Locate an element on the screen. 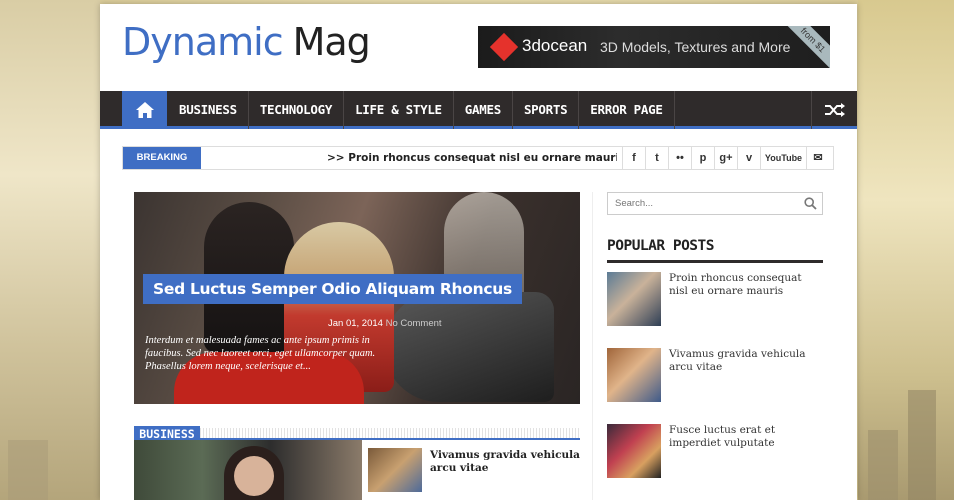  vimeo-icon: v is located at coordinates (748, 158).